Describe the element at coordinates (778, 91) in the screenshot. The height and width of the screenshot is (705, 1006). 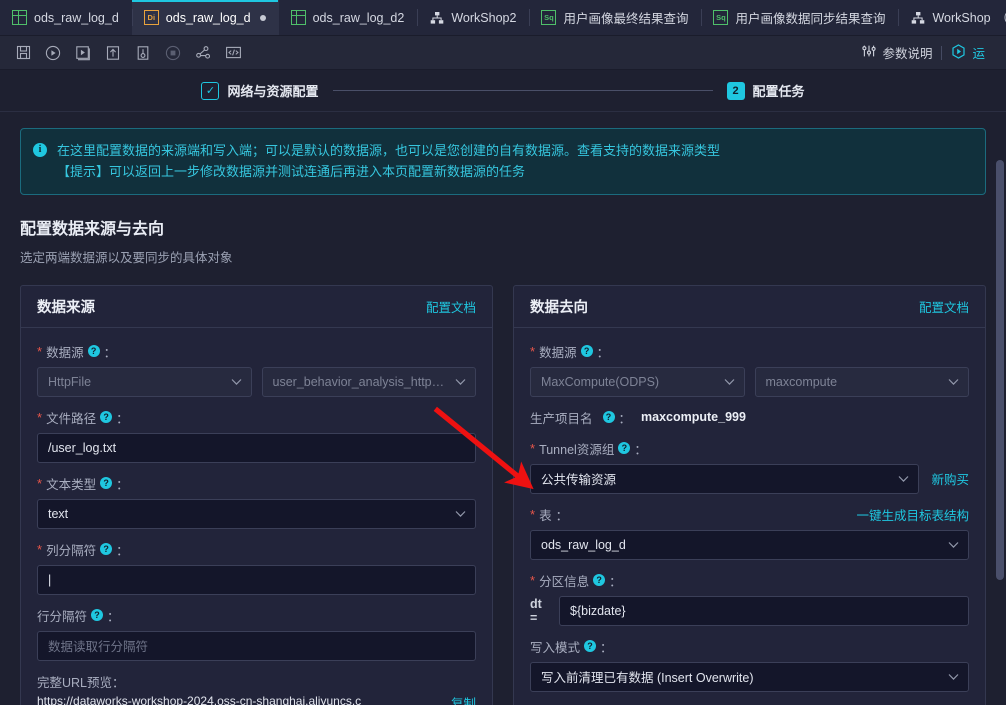
I see `step2-label: 配置任务` at that location.